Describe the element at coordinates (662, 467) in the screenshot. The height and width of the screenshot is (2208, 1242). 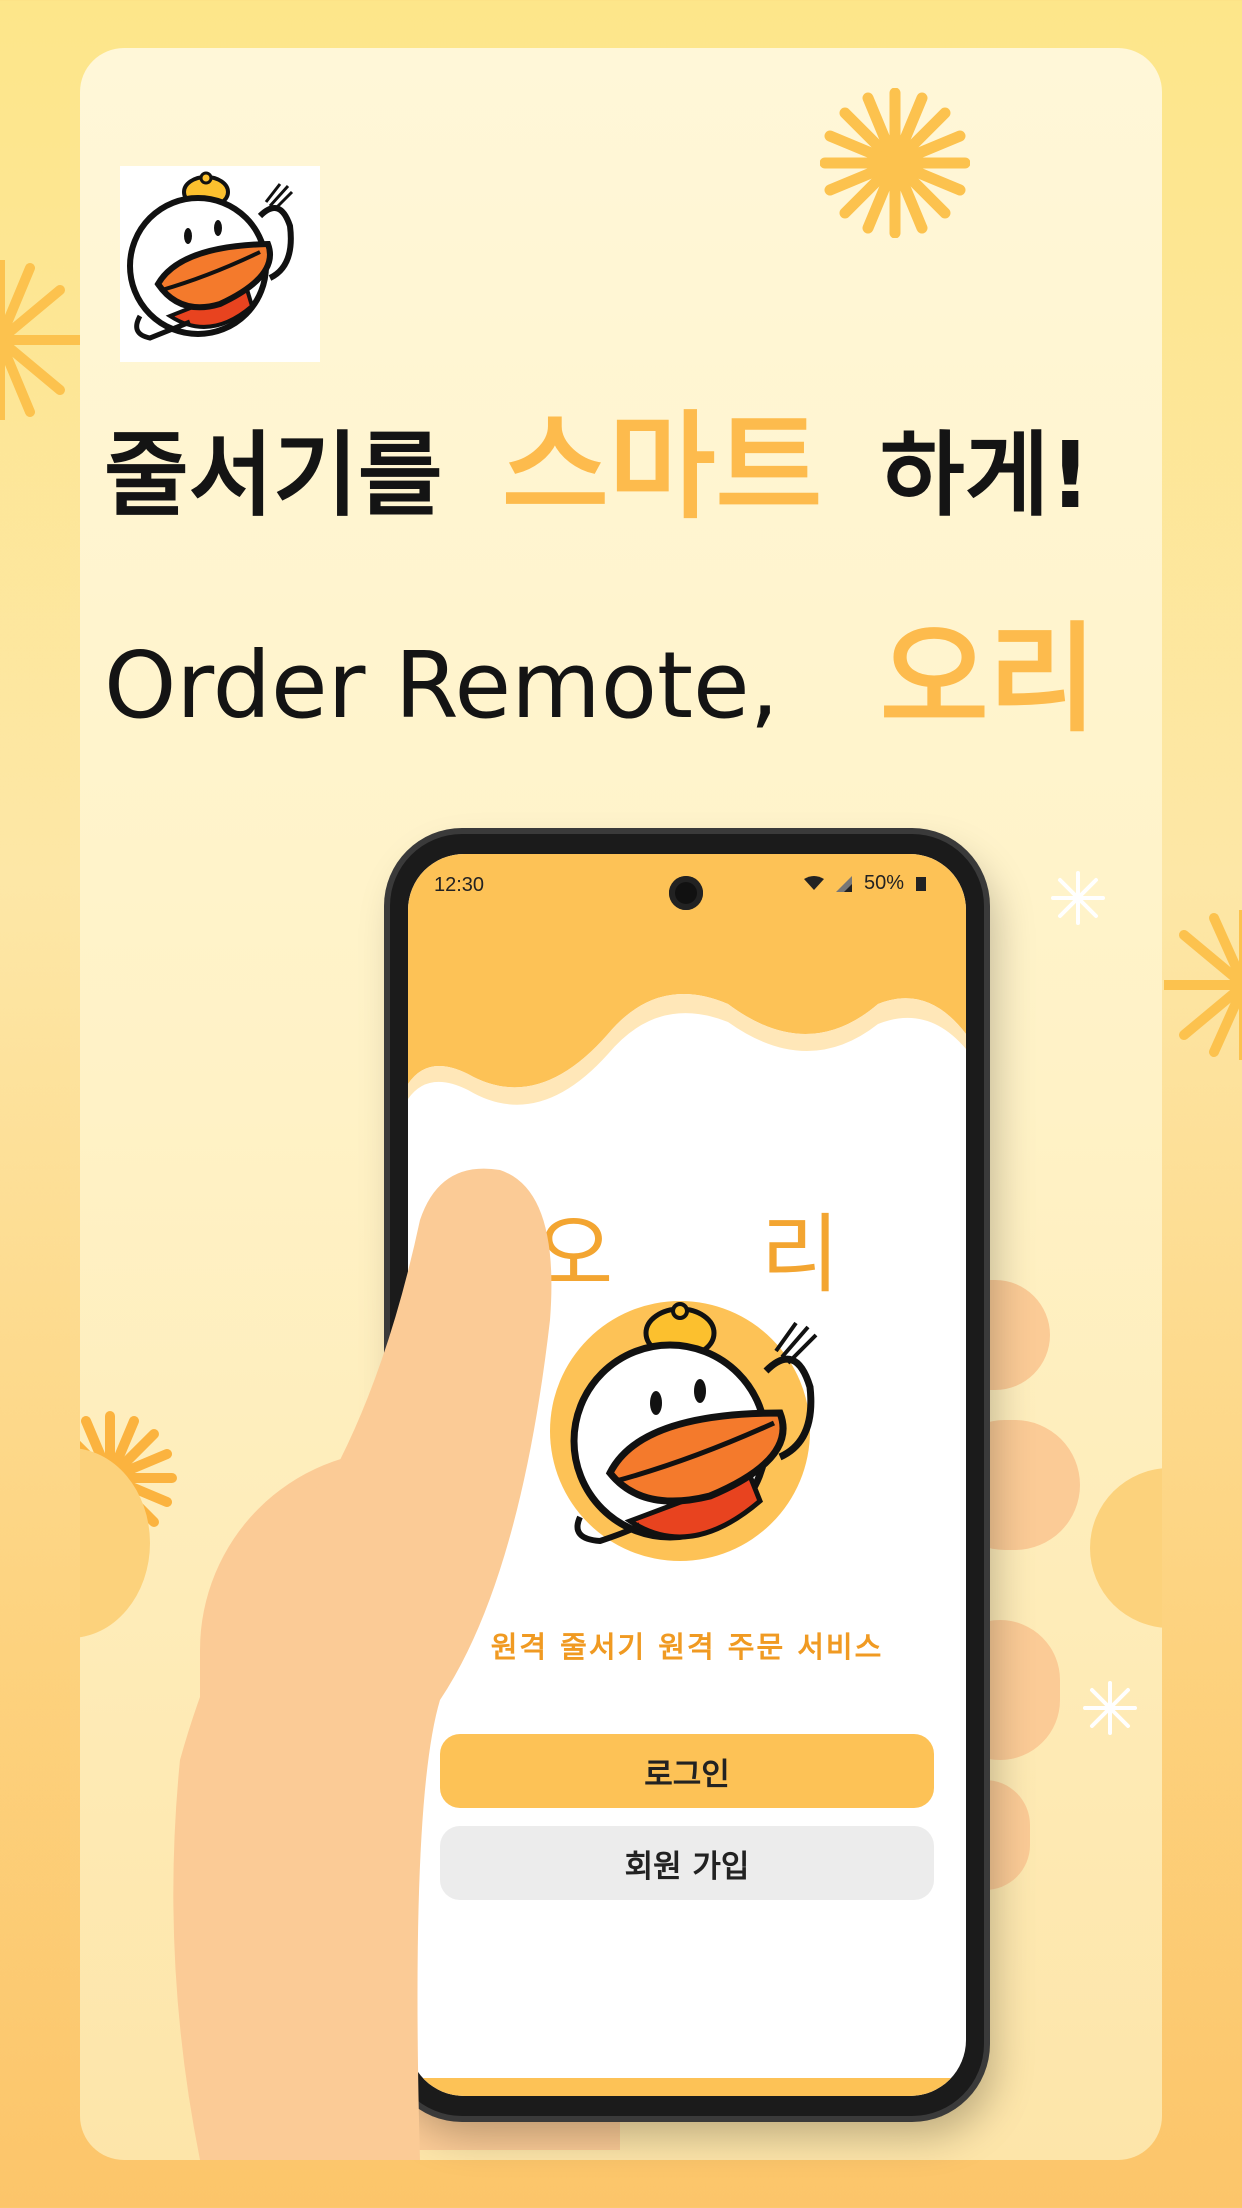
I see `headline-accent-text: 스마트` at that location.